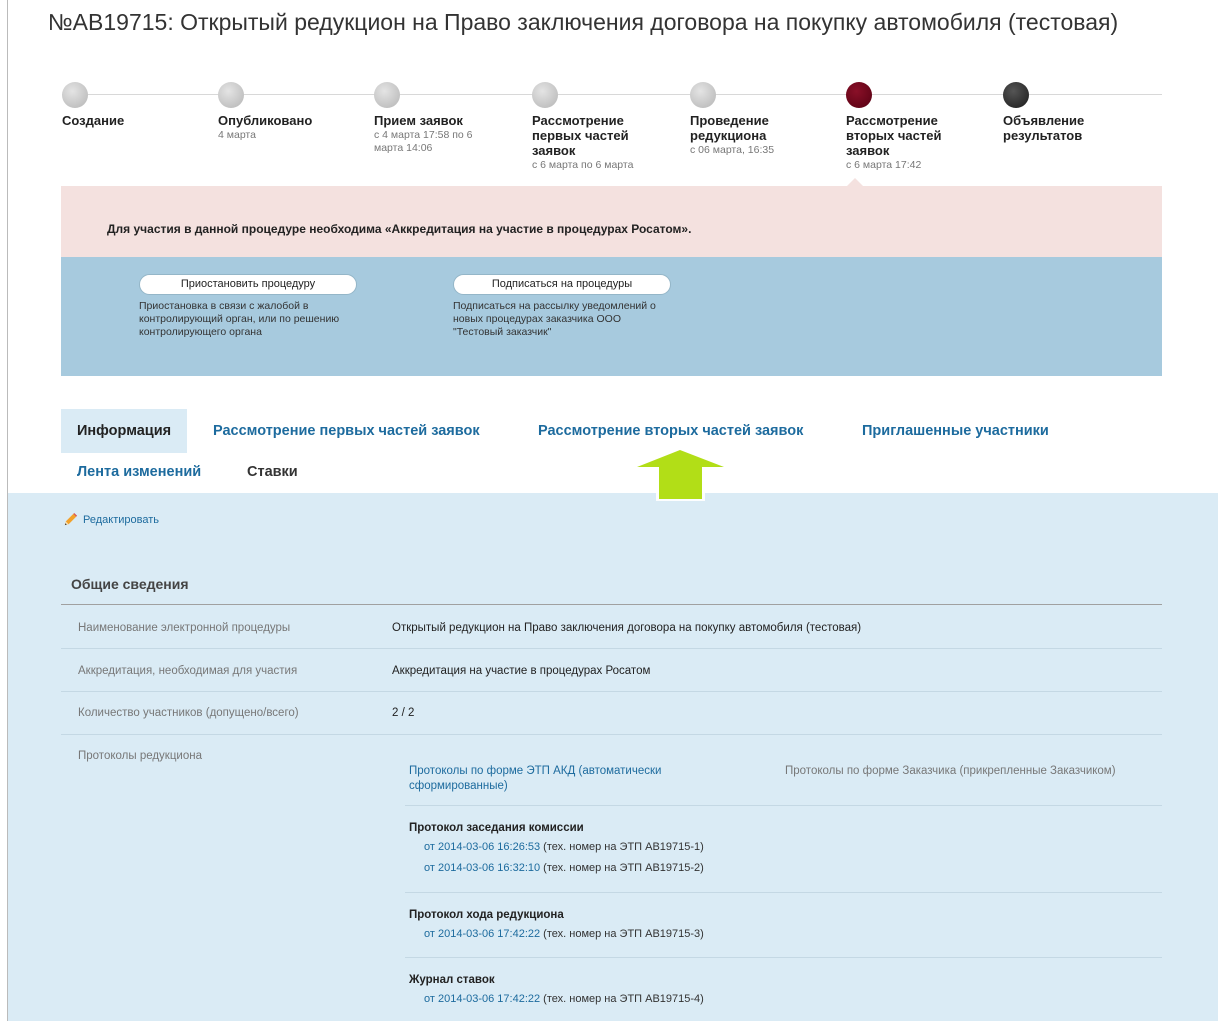 Image resolution: width=1218 pixels, height=1021 pixels. What do you see at coordinates (482, 847) in the screenshot?
I see `protocol-date-link: от 2014-03-06 16:26:53` at bounding box center [482, 847].